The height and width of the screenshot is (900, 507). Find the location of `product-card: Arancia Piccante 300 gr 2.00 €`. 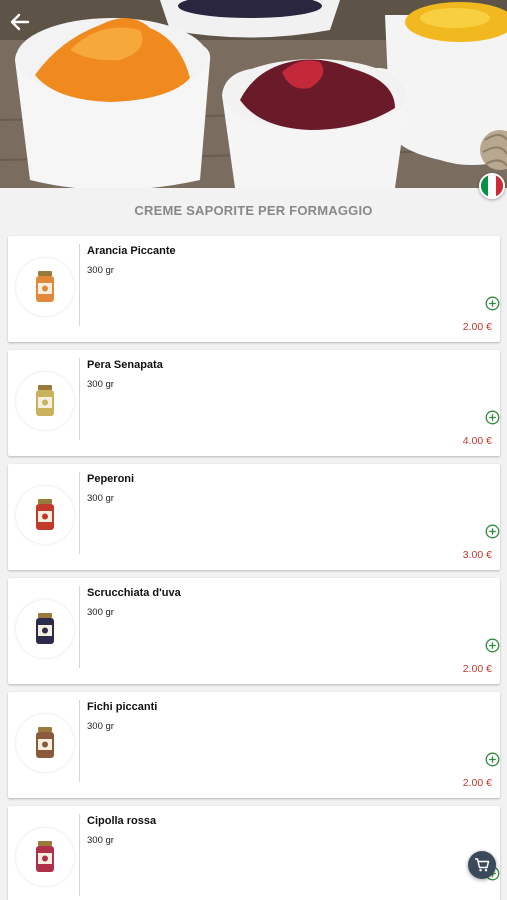

product-card: Arancia Piccante 300 gr 2.00 € is located at coordinates (254, 289).